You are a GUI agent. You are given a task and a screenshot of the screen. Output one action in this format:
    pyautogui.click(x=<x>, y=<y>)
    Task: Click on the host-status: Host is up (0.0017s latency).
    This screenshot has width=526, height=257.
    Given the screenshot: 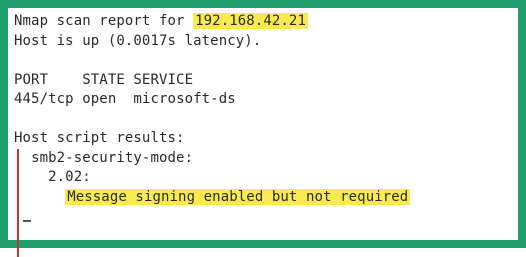 What is the action you would take?
    pyautogui.click(x=138, y=40)
    